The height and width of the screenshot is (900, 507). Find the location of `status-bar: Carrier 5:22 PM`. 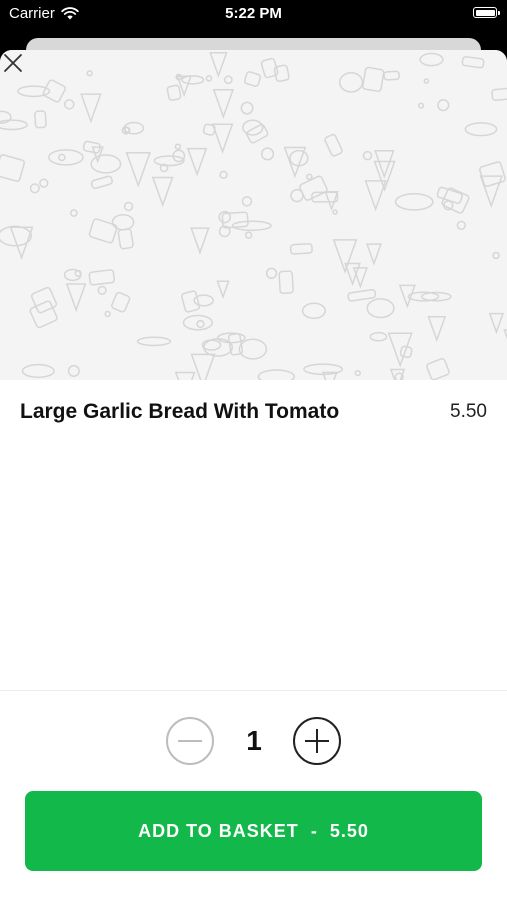

status-bar: Carrier 5:22 PM is located at coordinates (253, 15).